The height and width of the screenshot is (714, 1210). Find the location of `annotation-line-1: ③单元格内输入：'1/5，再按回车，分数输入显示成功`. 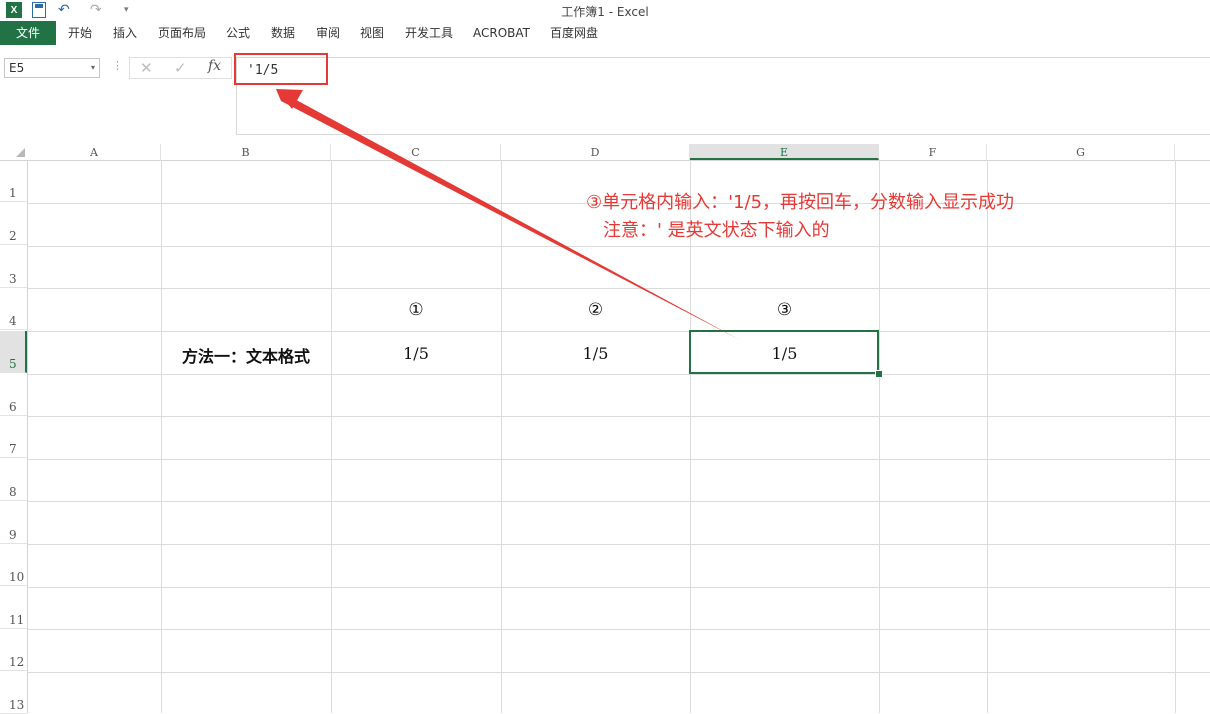

annotation-line-1: ③单元格内输入：'1/5，再按回车，分数输入显示成功 is located at coordinates (800, 202).